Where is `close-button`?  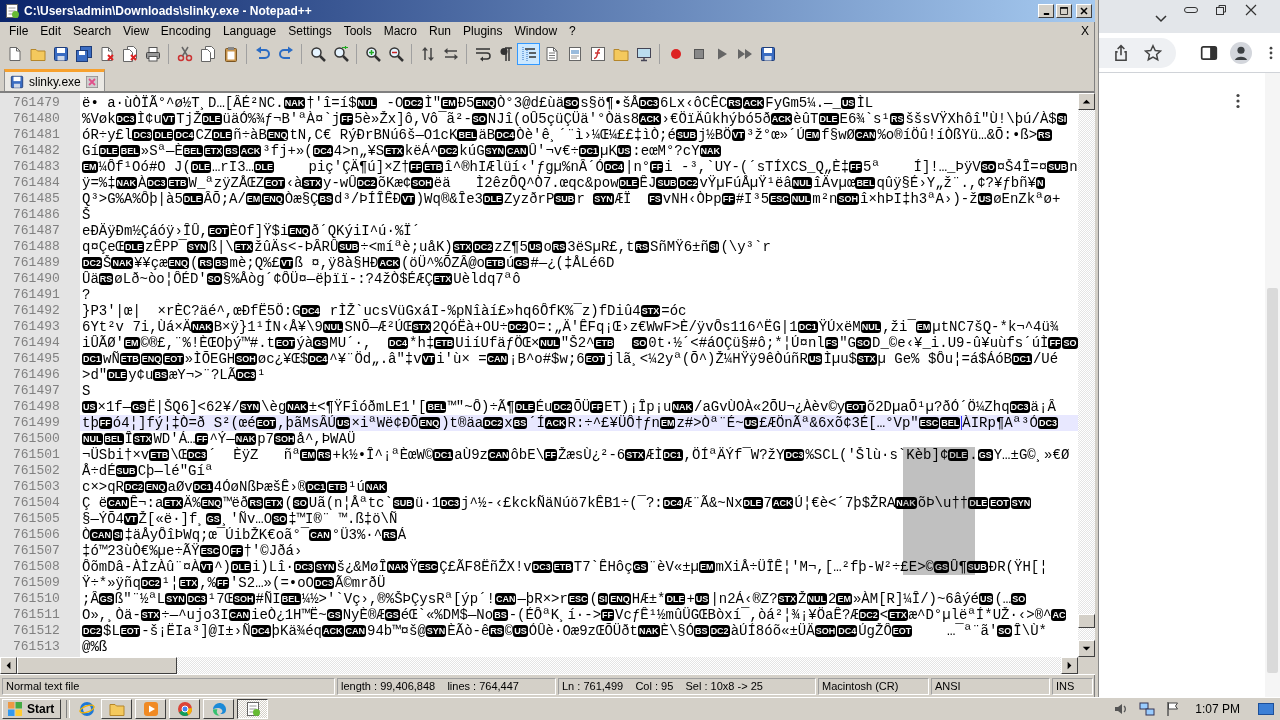 close-button is located at coordinates (1084, 11).